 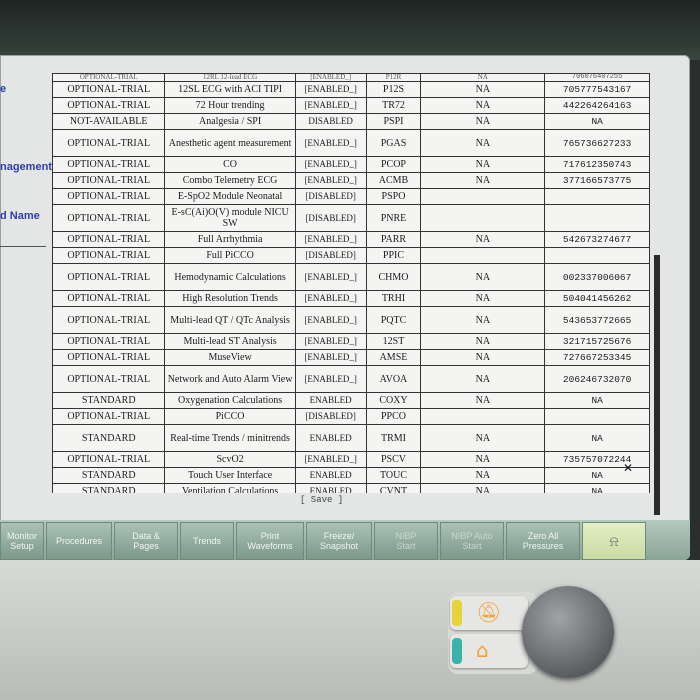 What do you see at coordinates (393, 341) in the screenshot?
I see `option-code-cell: 12ST` at bounding box center [393, 341].